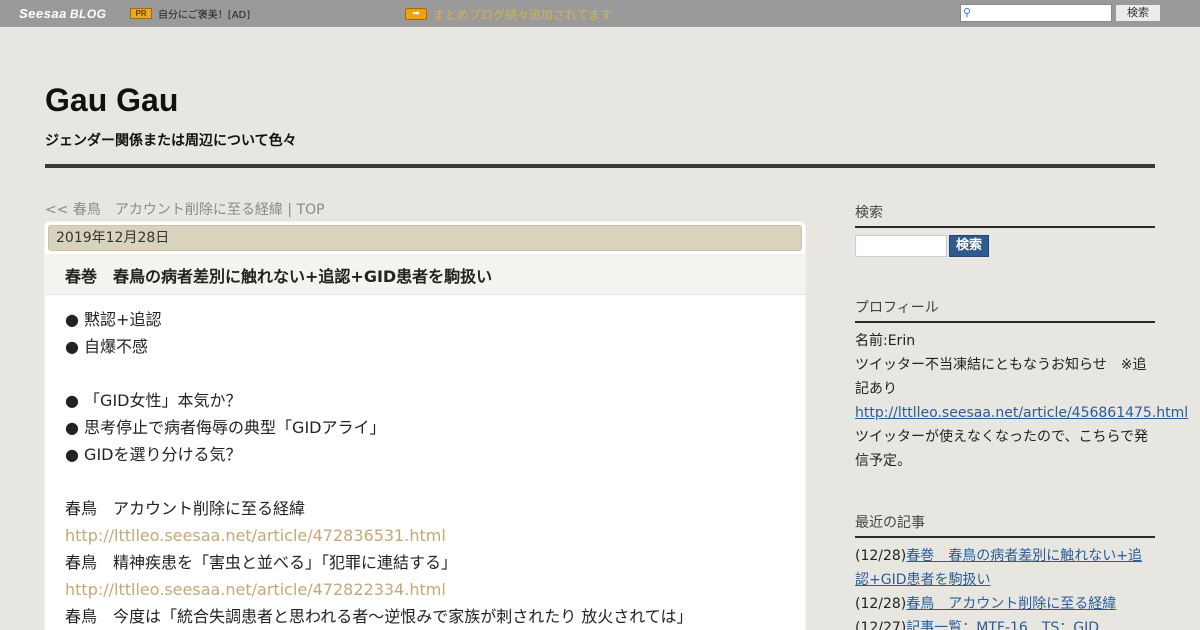 The width and height of the screenshot is (1200, 630). Describe the element at coordinates (967, 12) in the screenshot. I see `search-icon: ⚲` at that location.